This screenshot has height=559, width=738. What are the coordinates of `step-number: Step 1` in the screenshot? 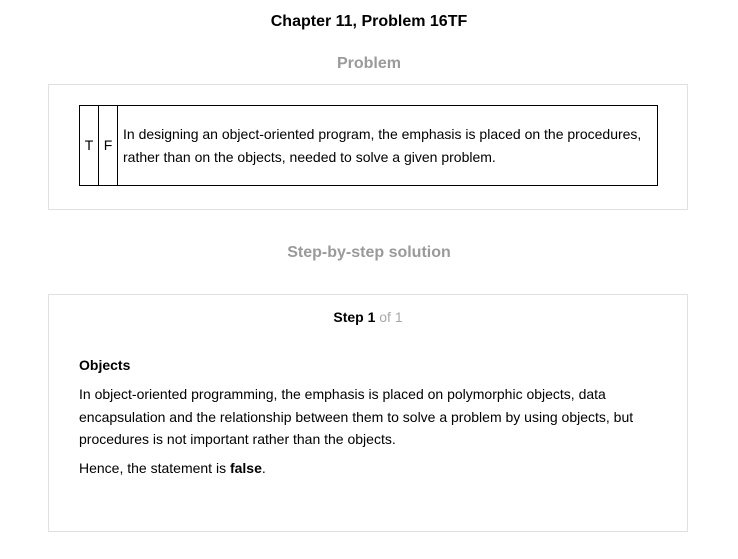 It's located at (354, 317).